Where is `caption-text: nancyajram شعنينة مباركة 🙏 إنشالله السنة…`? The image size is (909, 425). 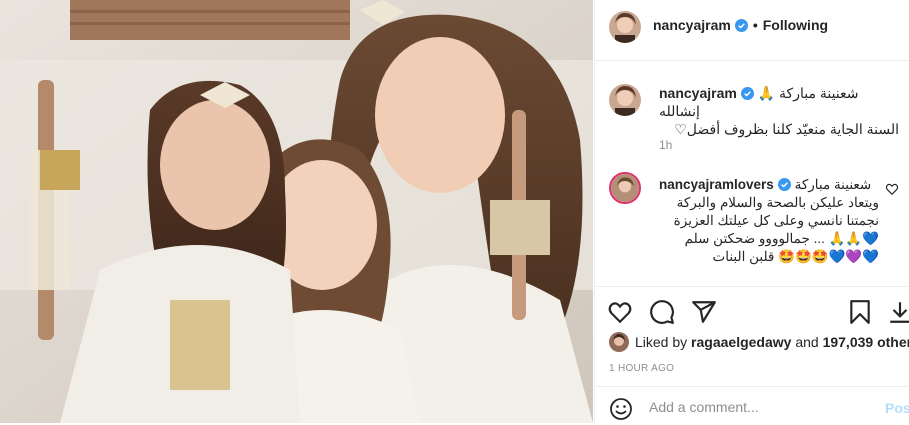 caption-text: nancyajram شعنينة مباركة 🙏 إنشالله السنة… is located at coordinates (779, 111).